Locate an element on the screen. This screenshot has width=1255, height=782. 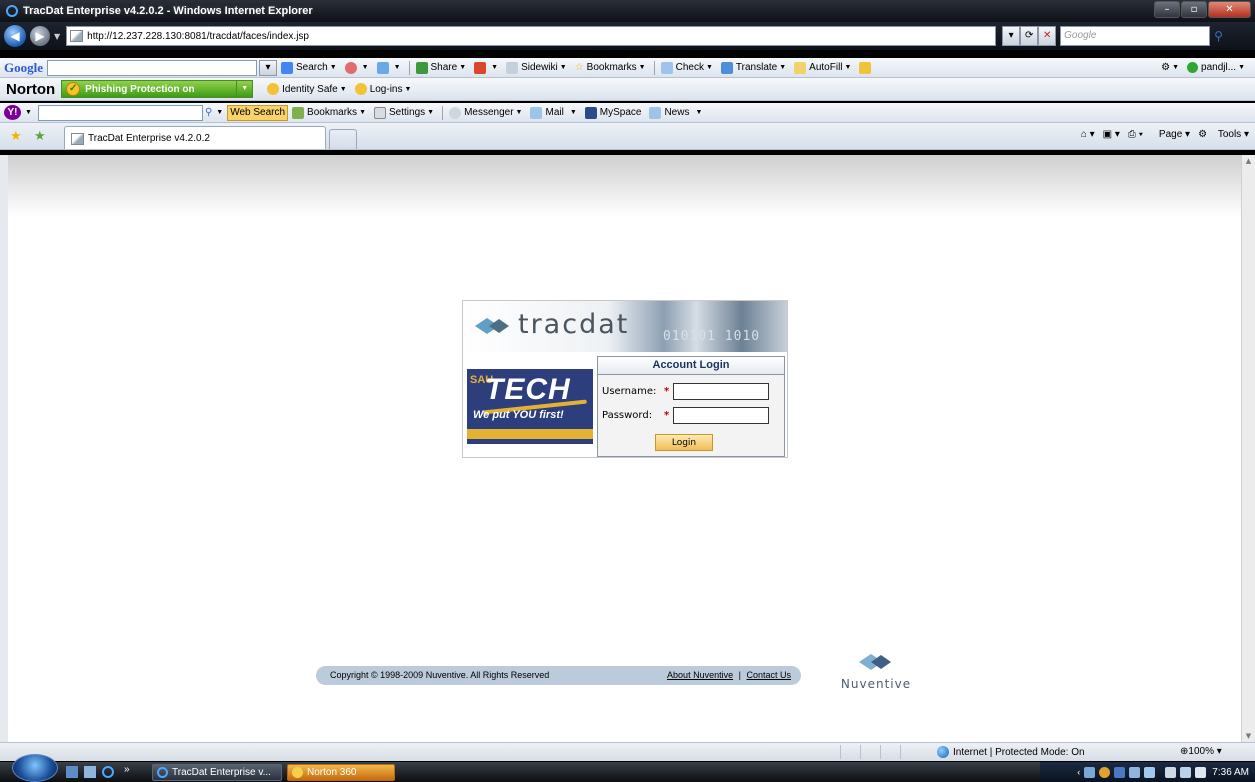
system-tray: ‹ 7:36 AM is located at coordinates (1147, 772).